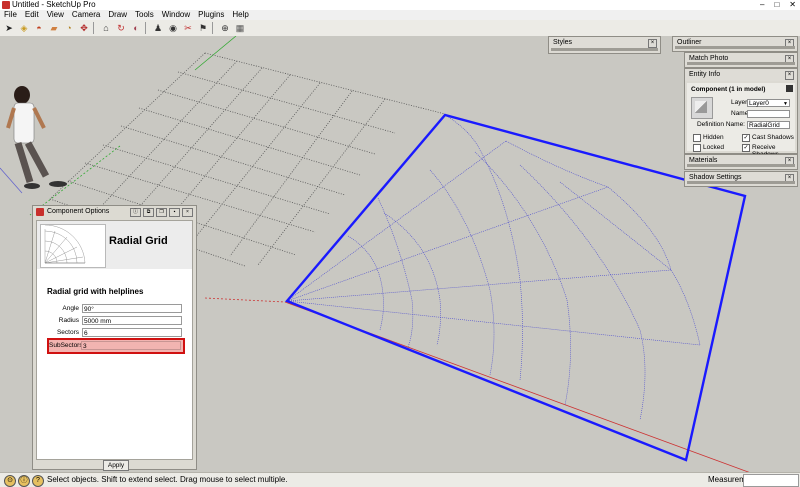 This screenshot has width=800, height=487. What do you see at coordinates (713, 137) in the screenshot?
I see `hidden-label: Hidden` at bounding box center [713, 137].